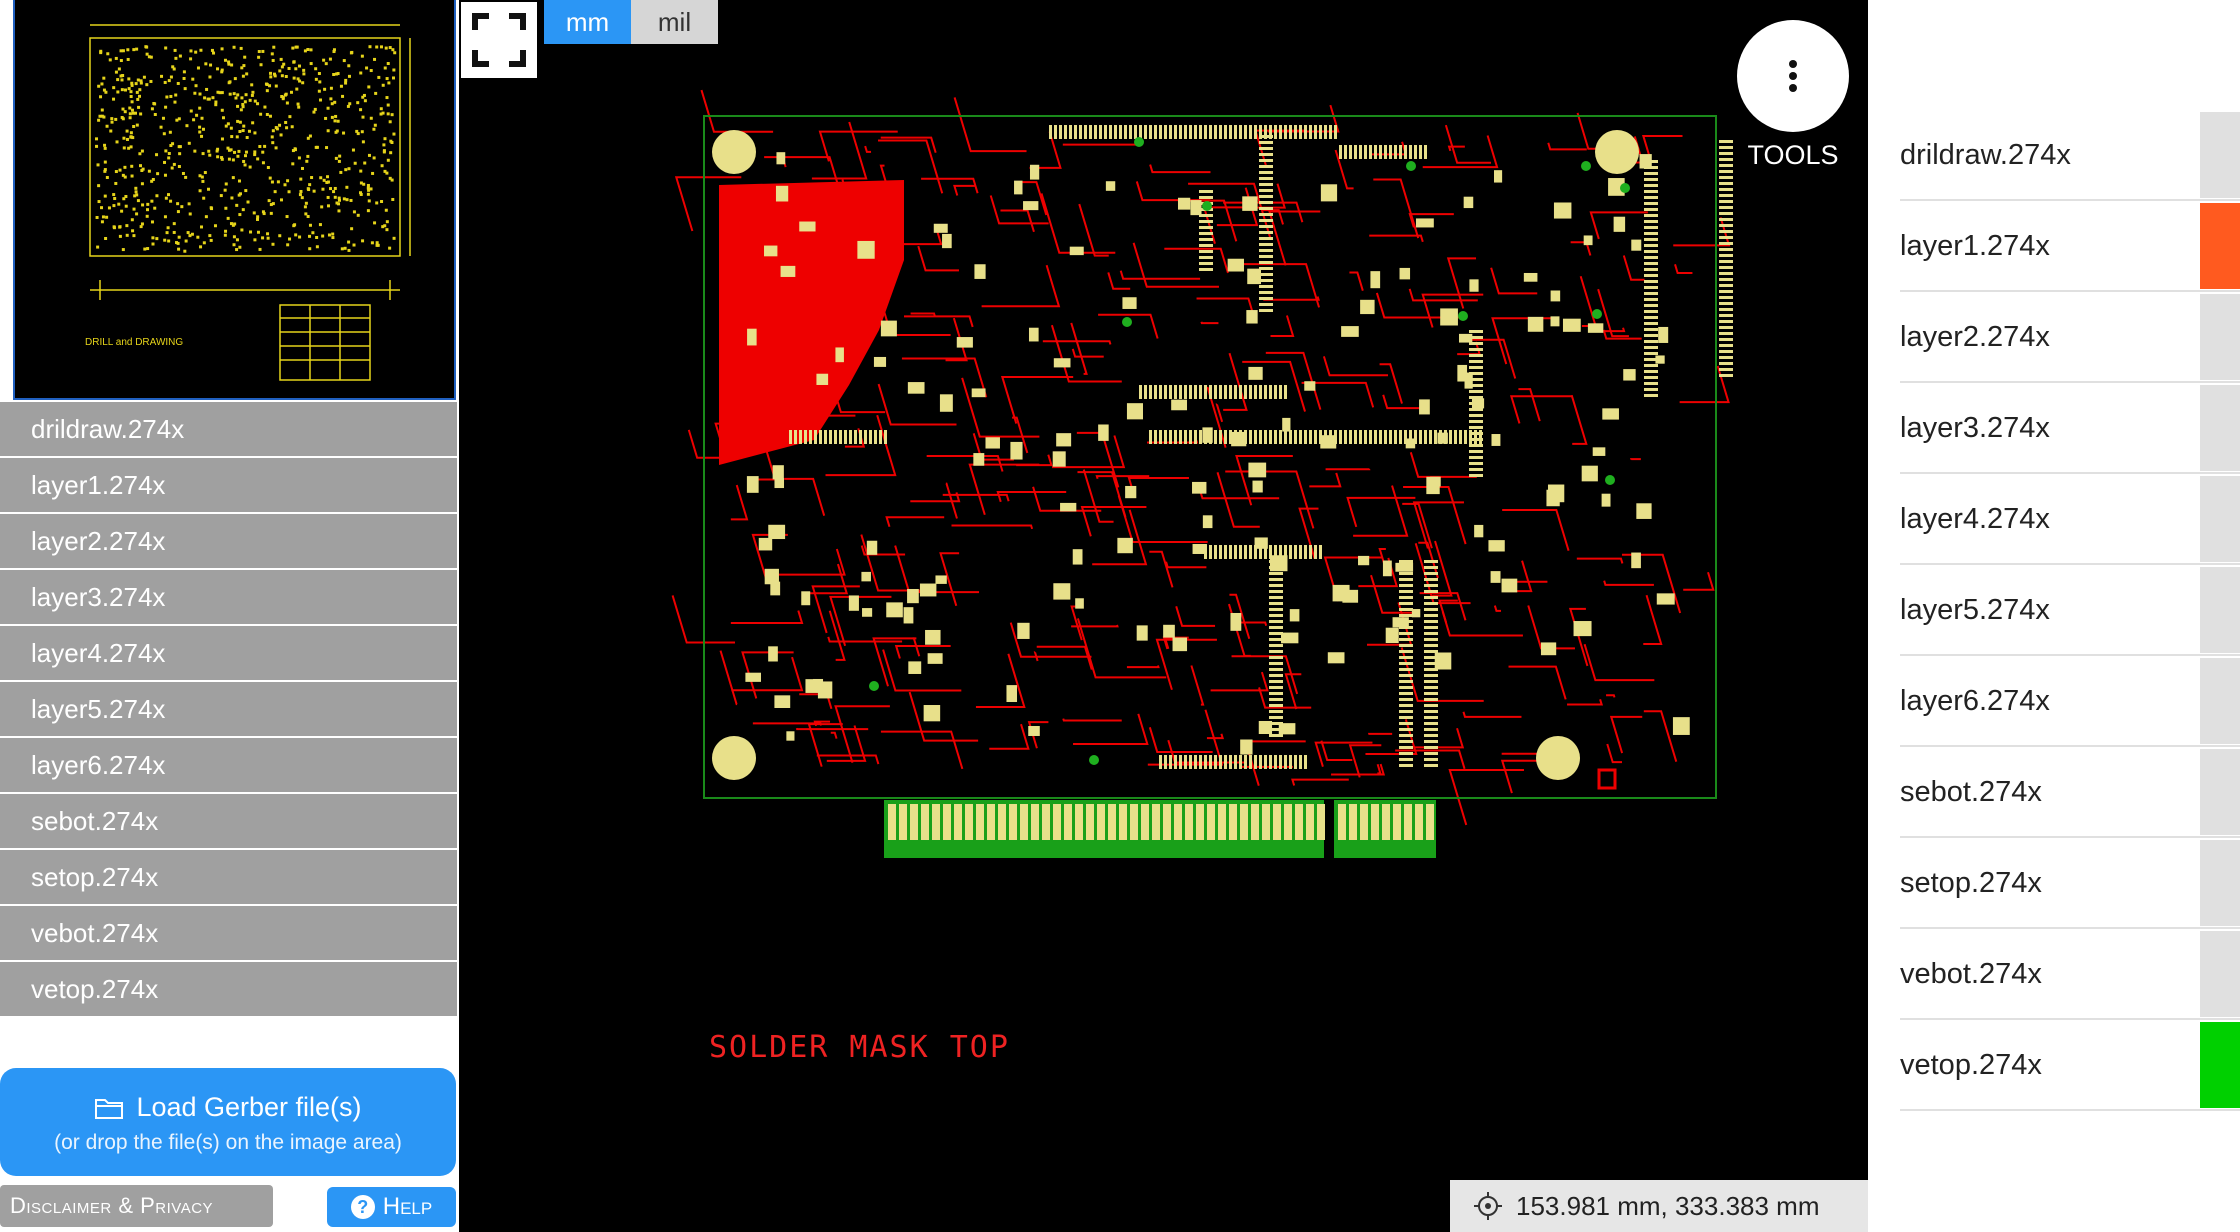 This screenshot has width=2240, height=1232. I want to click on right-layer-item: layer5.274x, so click(2070, 610).